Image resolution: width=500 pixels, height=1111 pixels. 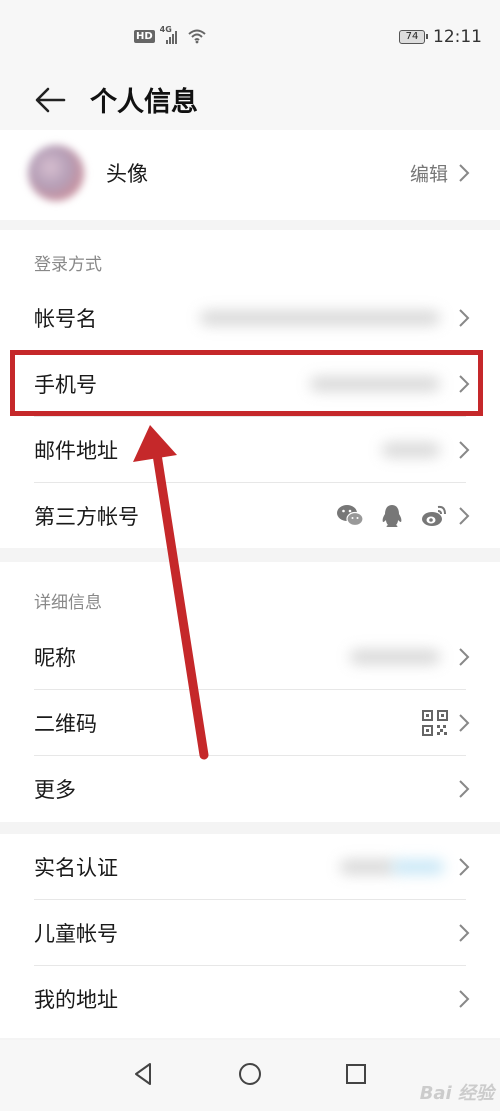 I want to click on weibo-icon, so click(x=434, y=515).